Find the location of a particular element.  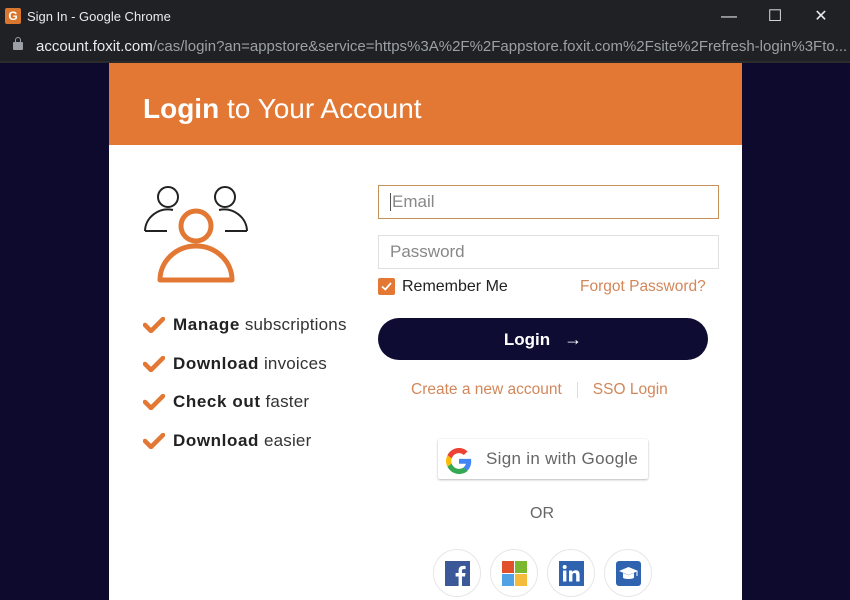

feature-text: subscriptions is located at coordinates (293, 324).